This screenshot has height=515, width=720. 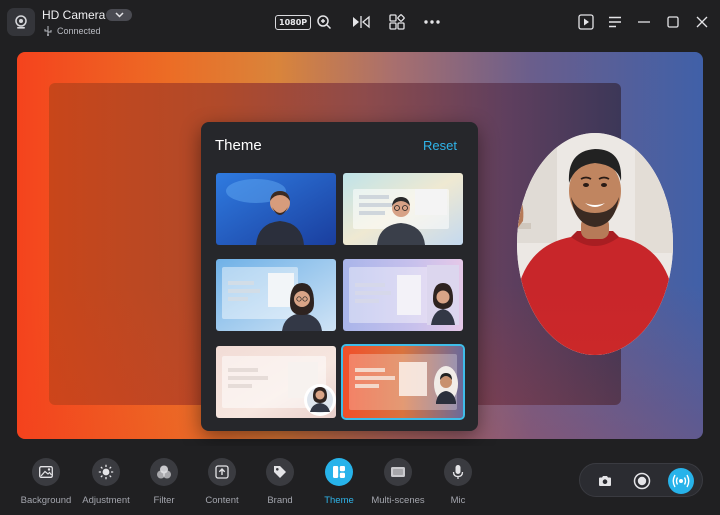 I want to click on nav-label: Filter, so click(x=164, y=500).